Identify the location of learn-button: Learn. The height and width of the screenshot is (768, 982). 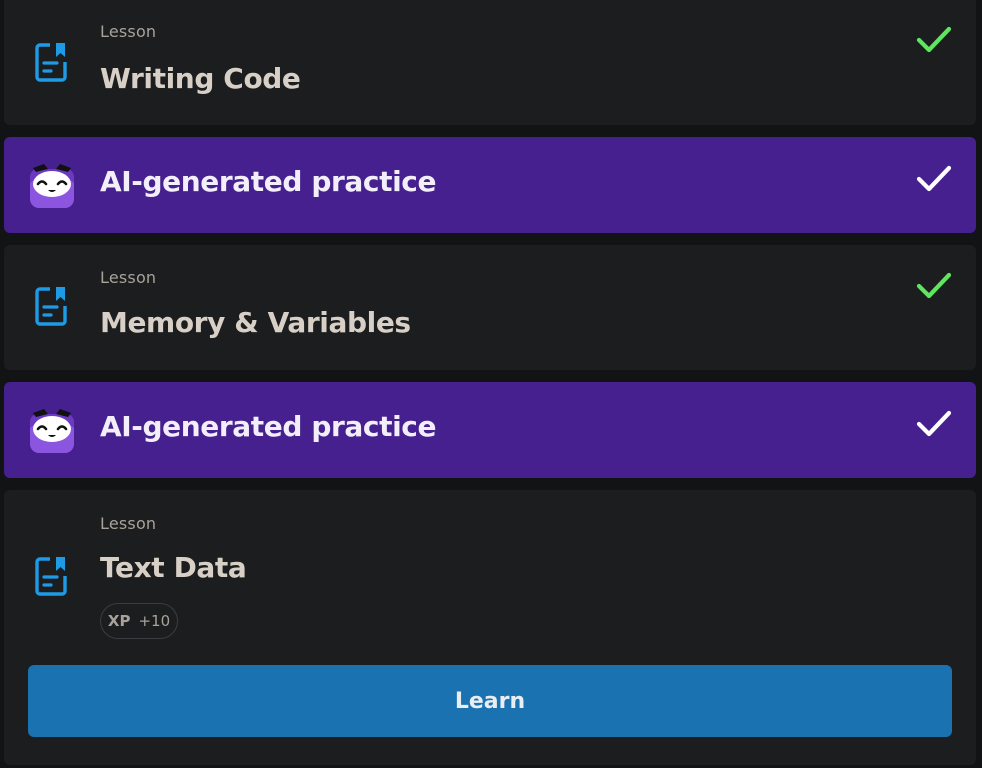
(490, 701).